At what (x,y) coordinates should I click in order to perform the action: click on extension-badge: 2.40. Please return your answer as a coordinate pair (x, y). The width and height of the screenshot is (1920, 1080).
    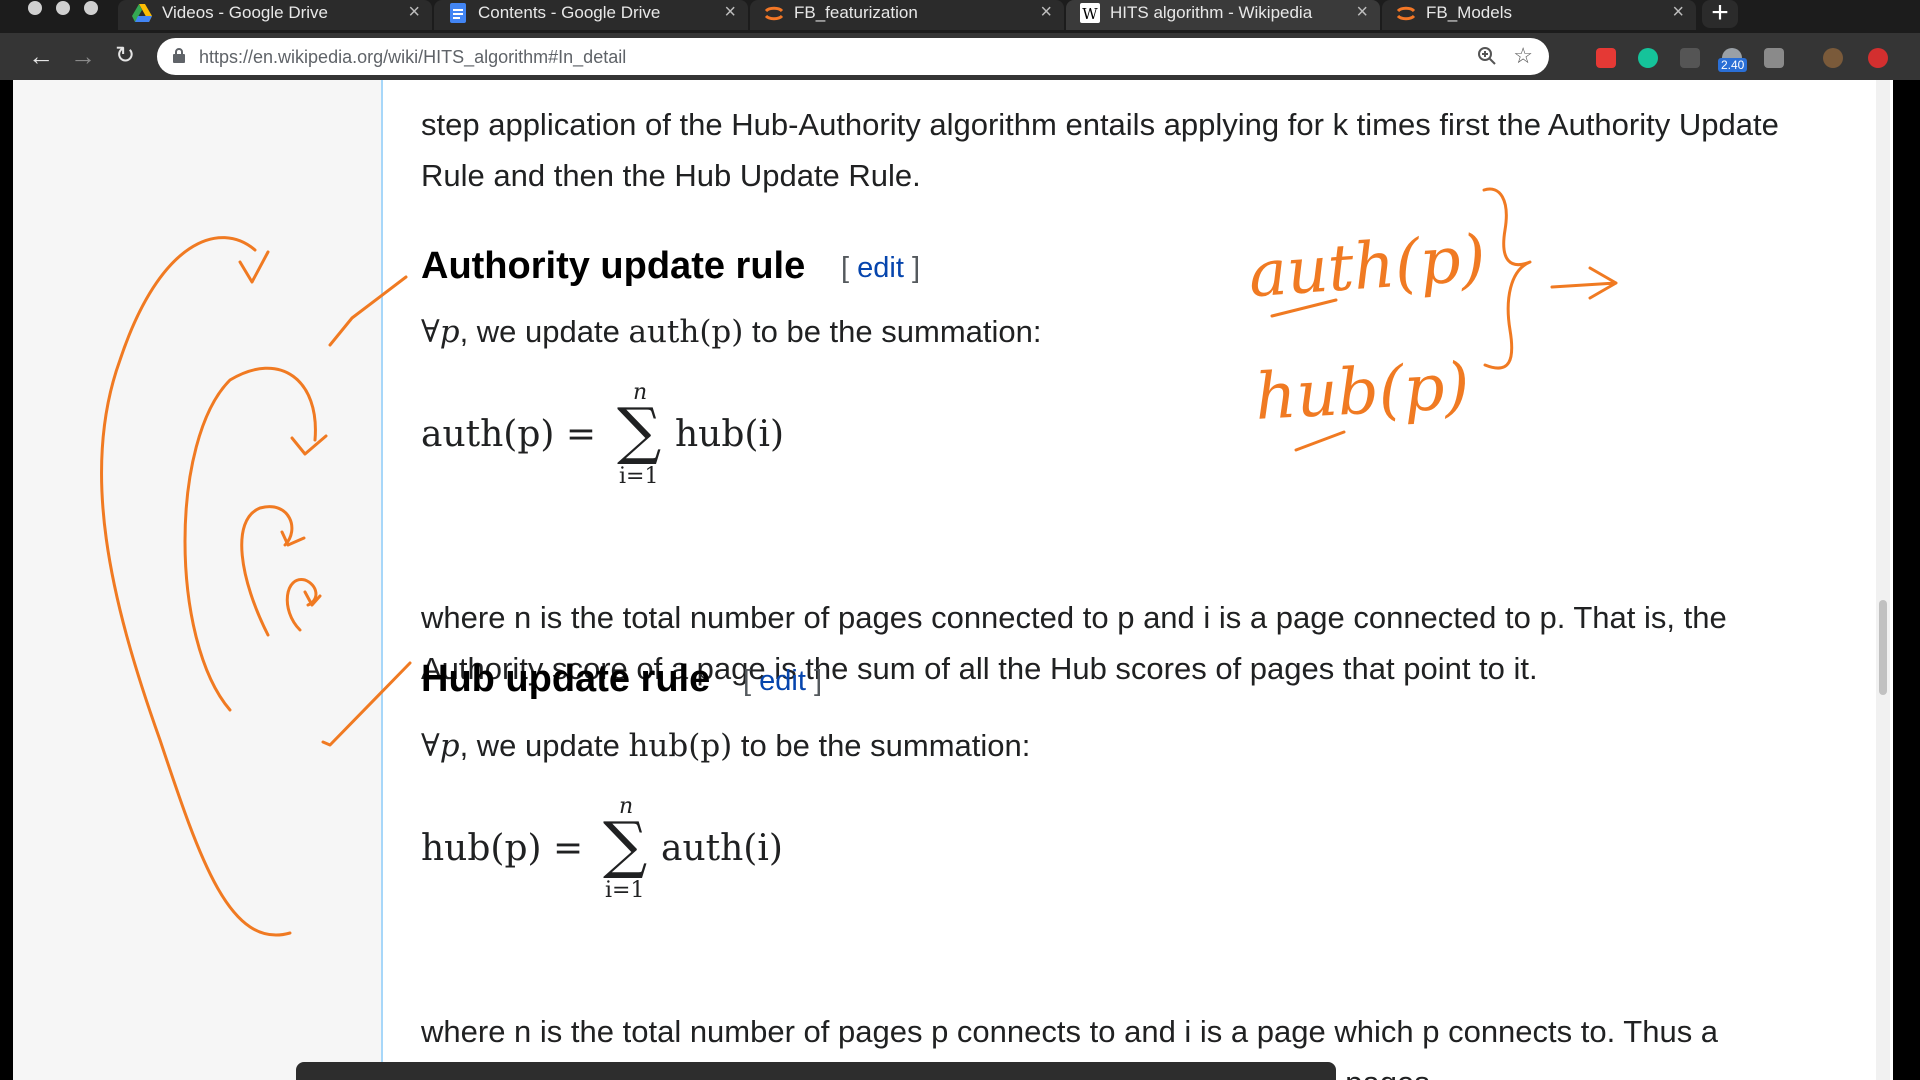
    Looking at the image, I should click on (1733, 65).